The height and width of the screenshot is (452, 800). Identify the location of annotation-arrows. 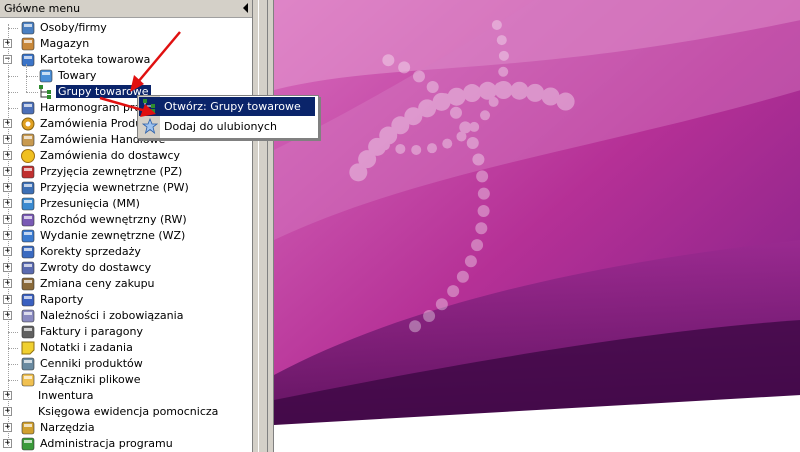
(140, 74).